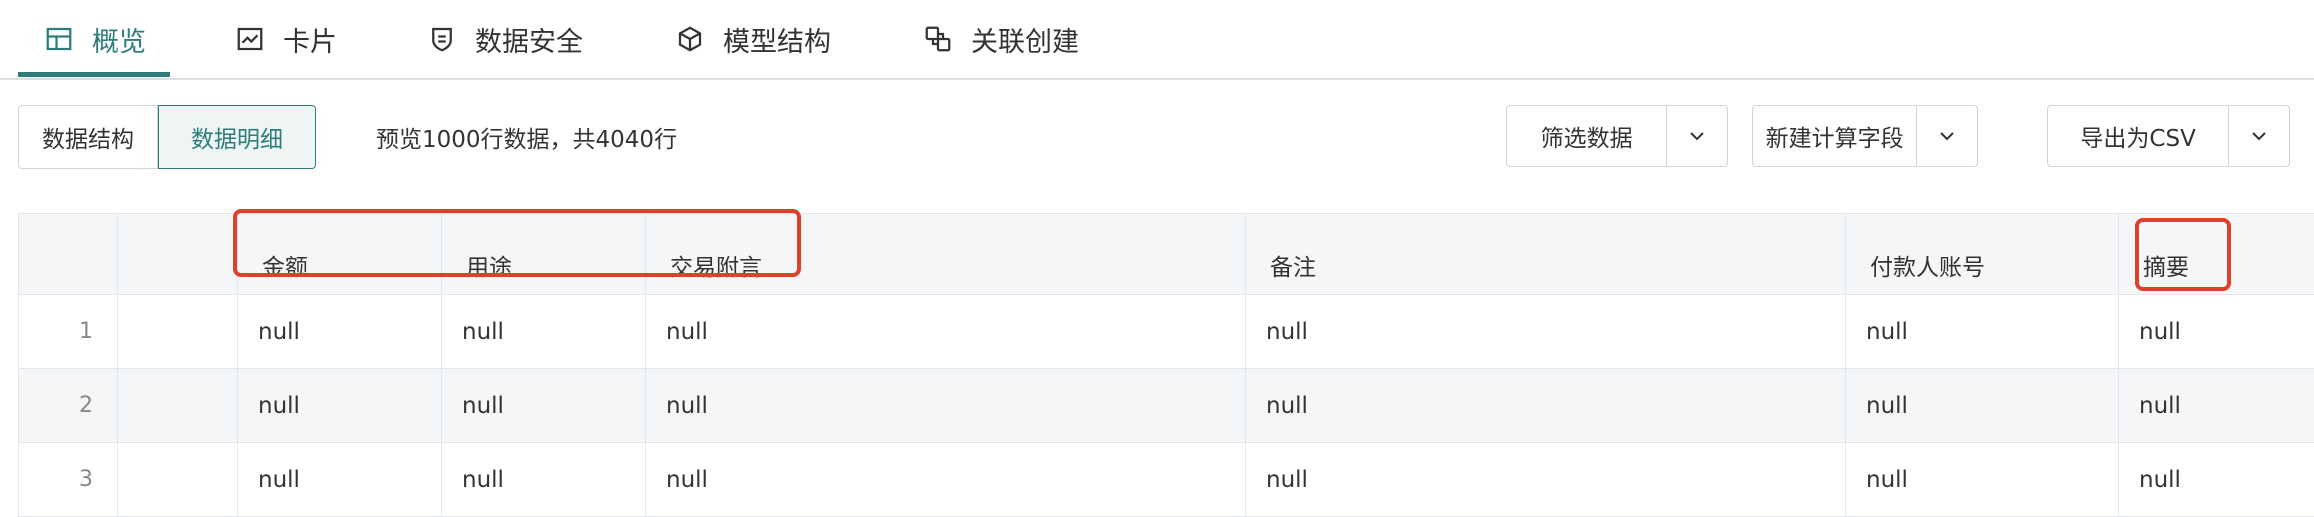 The image size is (2314, 517). I want to click on tab-data-security: 数据安全, so click(505, 39).